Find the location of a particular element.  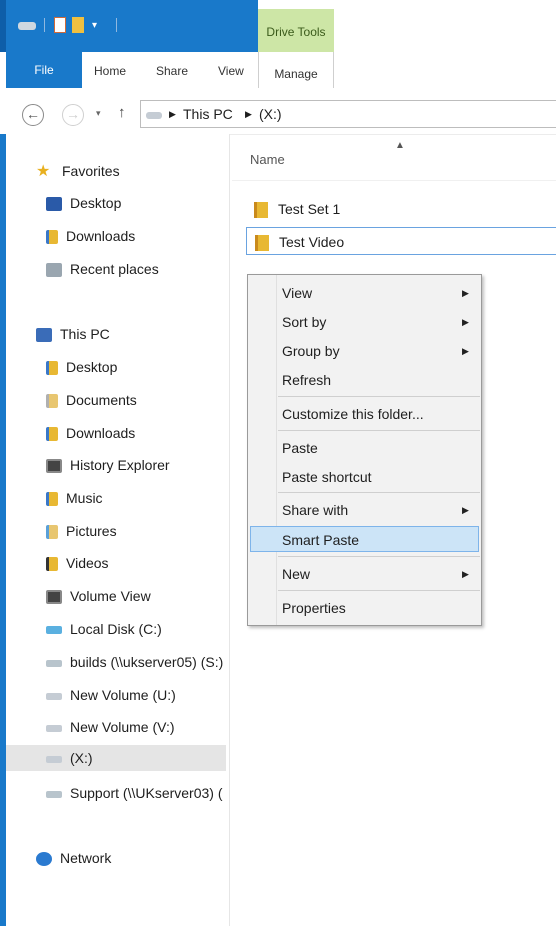

menu-item-properties: Properties is located at coordinates (378, 608).